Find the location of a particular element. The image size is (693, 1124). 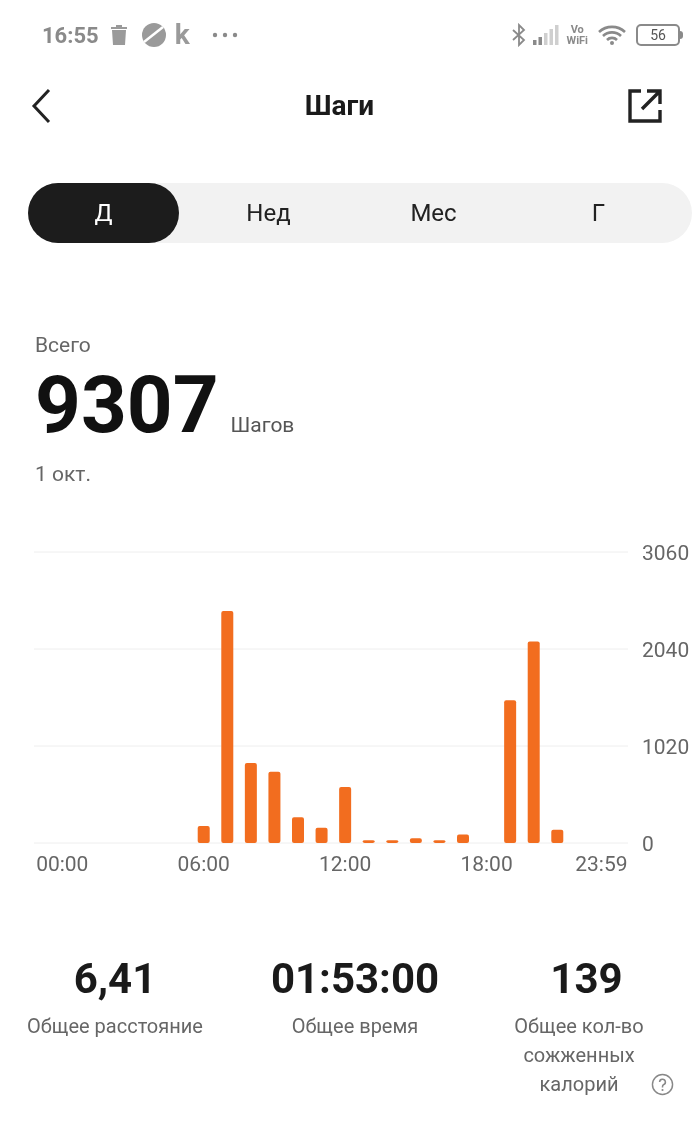

app-letter: k is located at coordinates (182, 35).